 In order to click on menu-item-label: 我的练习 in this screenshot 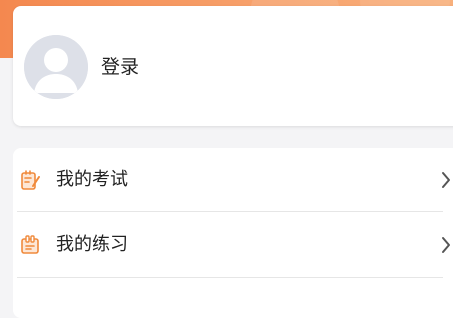, I will do `click(92, 244)`.